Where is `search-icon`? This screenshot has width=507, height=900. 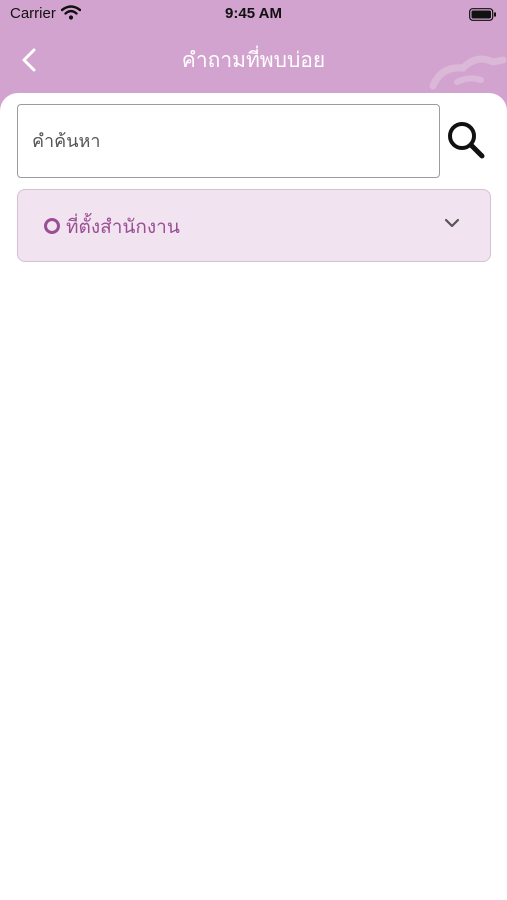 search-icon is located at coordinates (466, 140).